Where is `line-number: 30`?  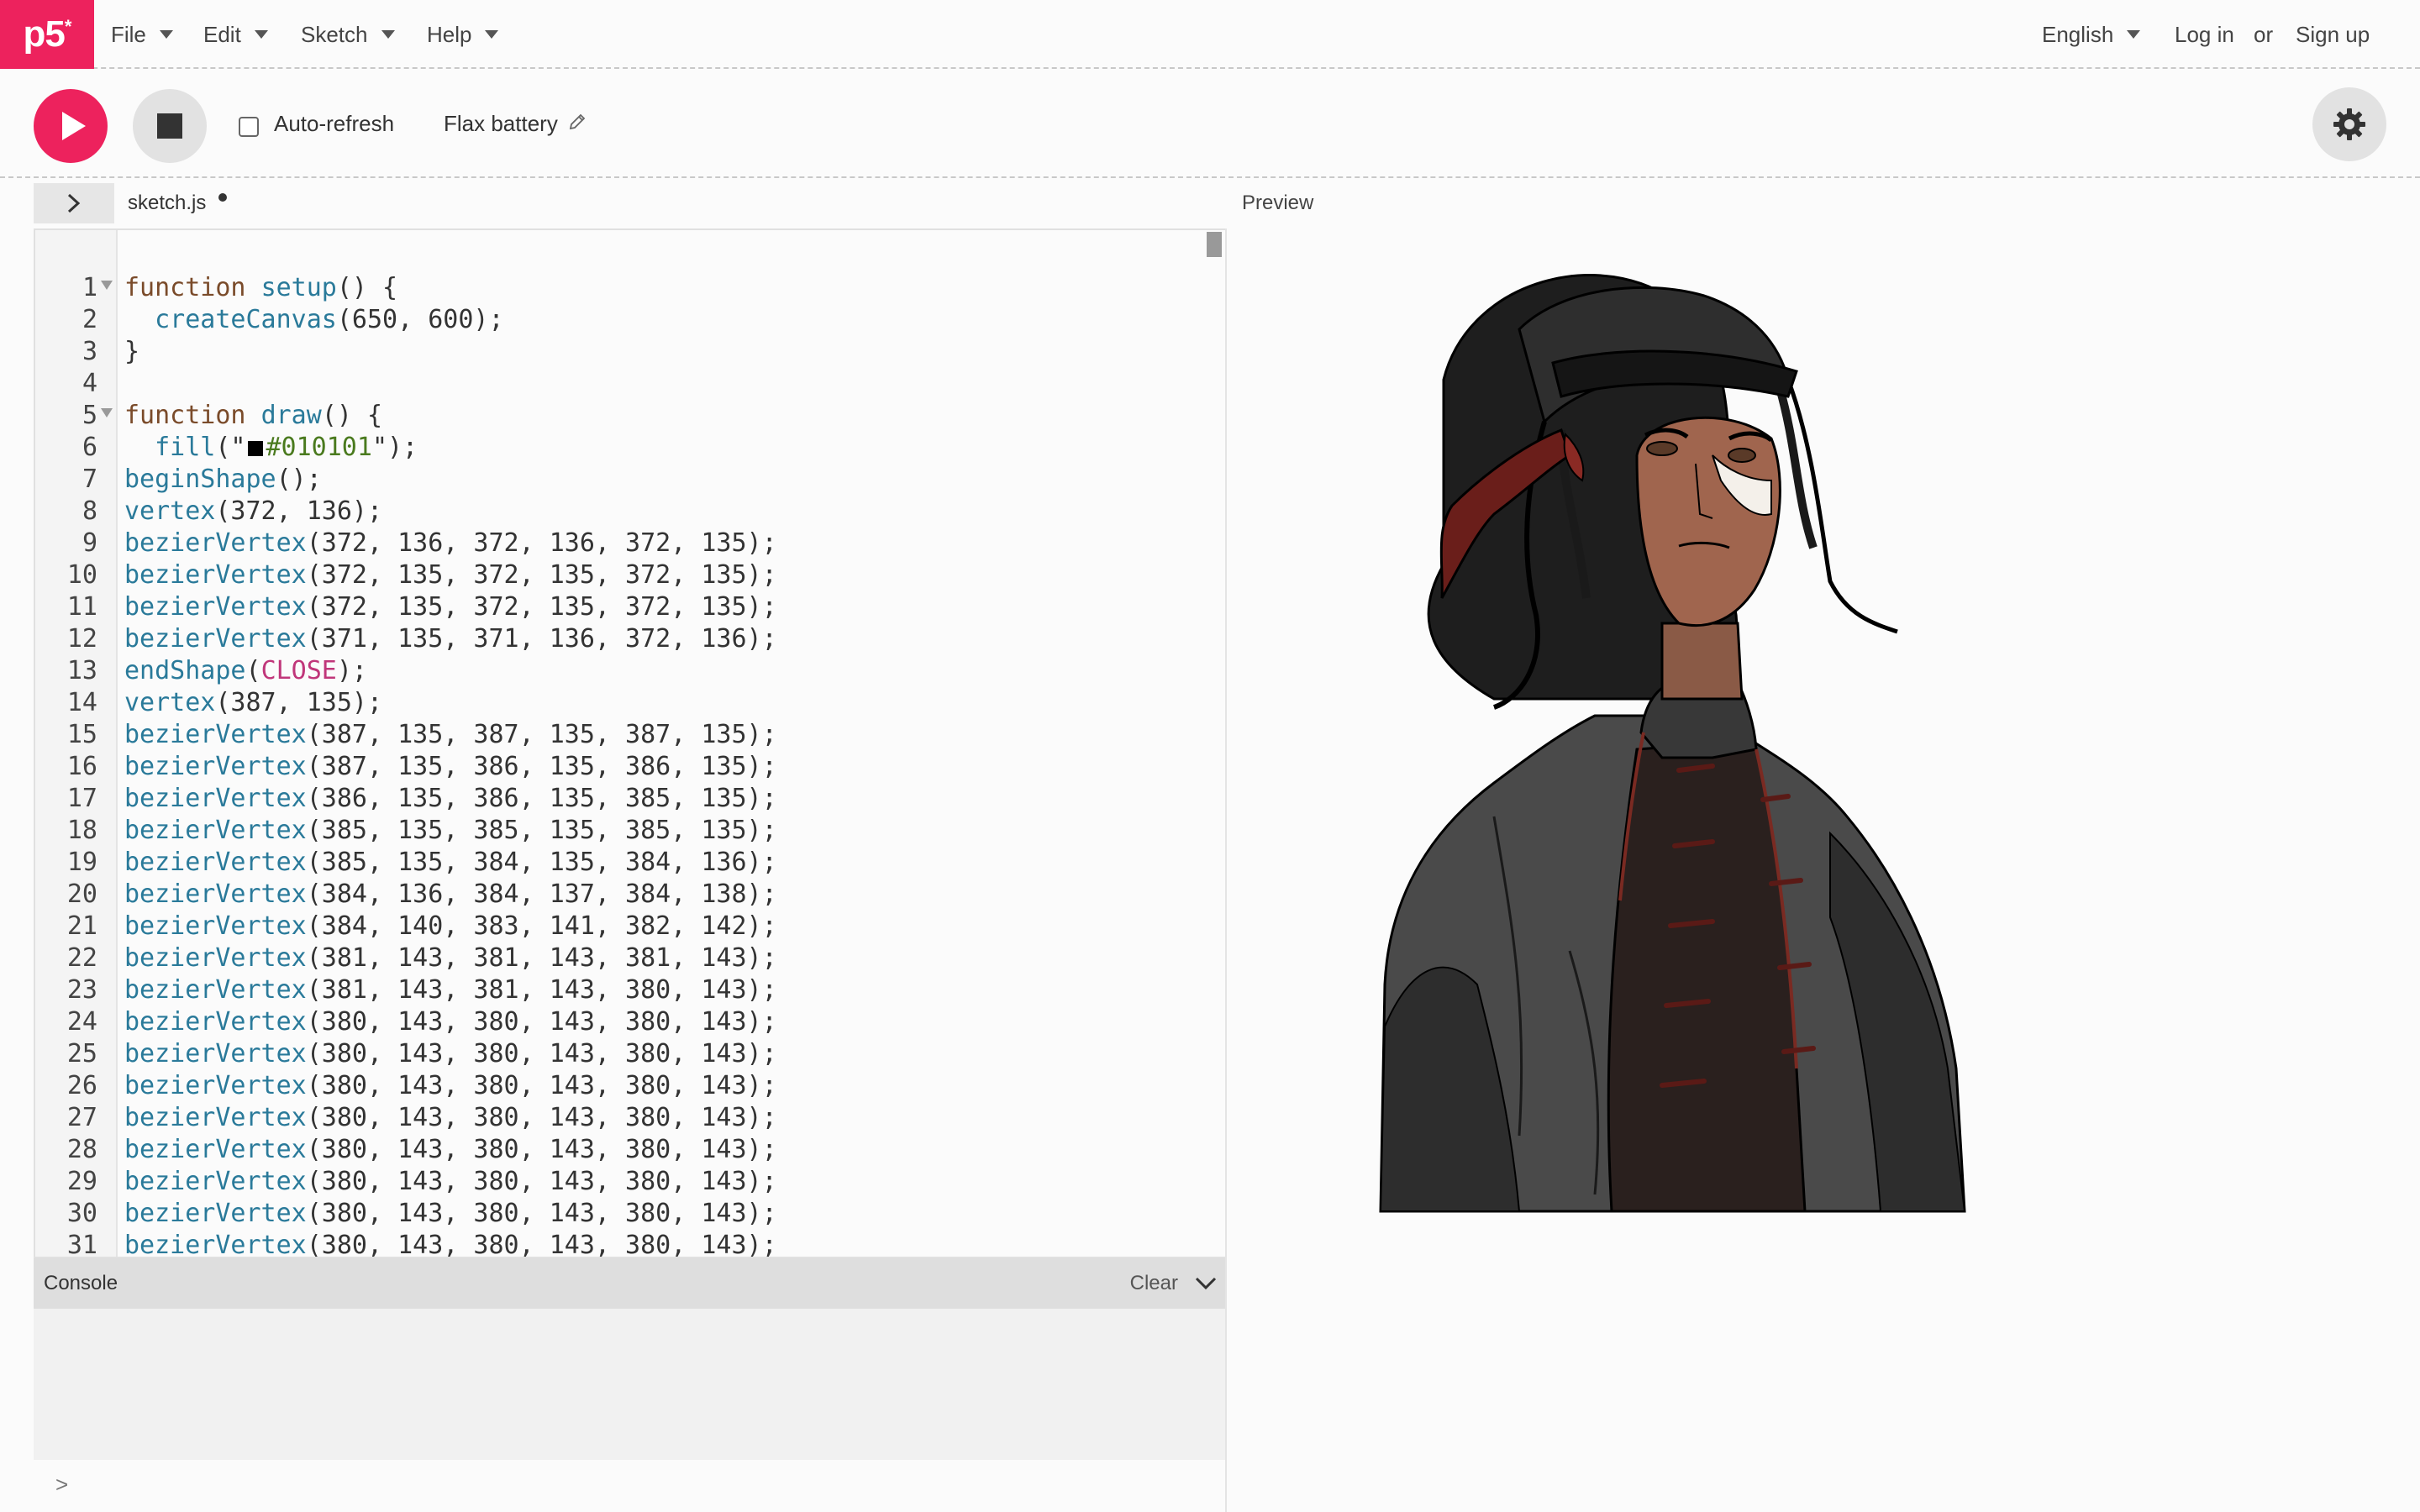 line-number: 30 is located at coordinates (81, 1213).